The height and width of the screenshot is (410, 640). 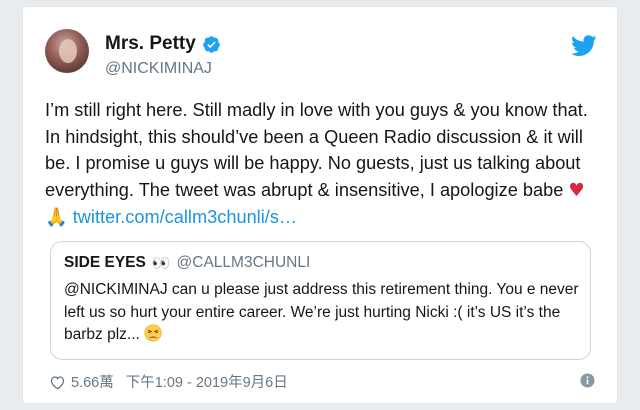 What do you see at coordinates (105, 262) in the screenshot?
I see `quoted-author-name: SIDE EYES` at bounding box center [105, 262].